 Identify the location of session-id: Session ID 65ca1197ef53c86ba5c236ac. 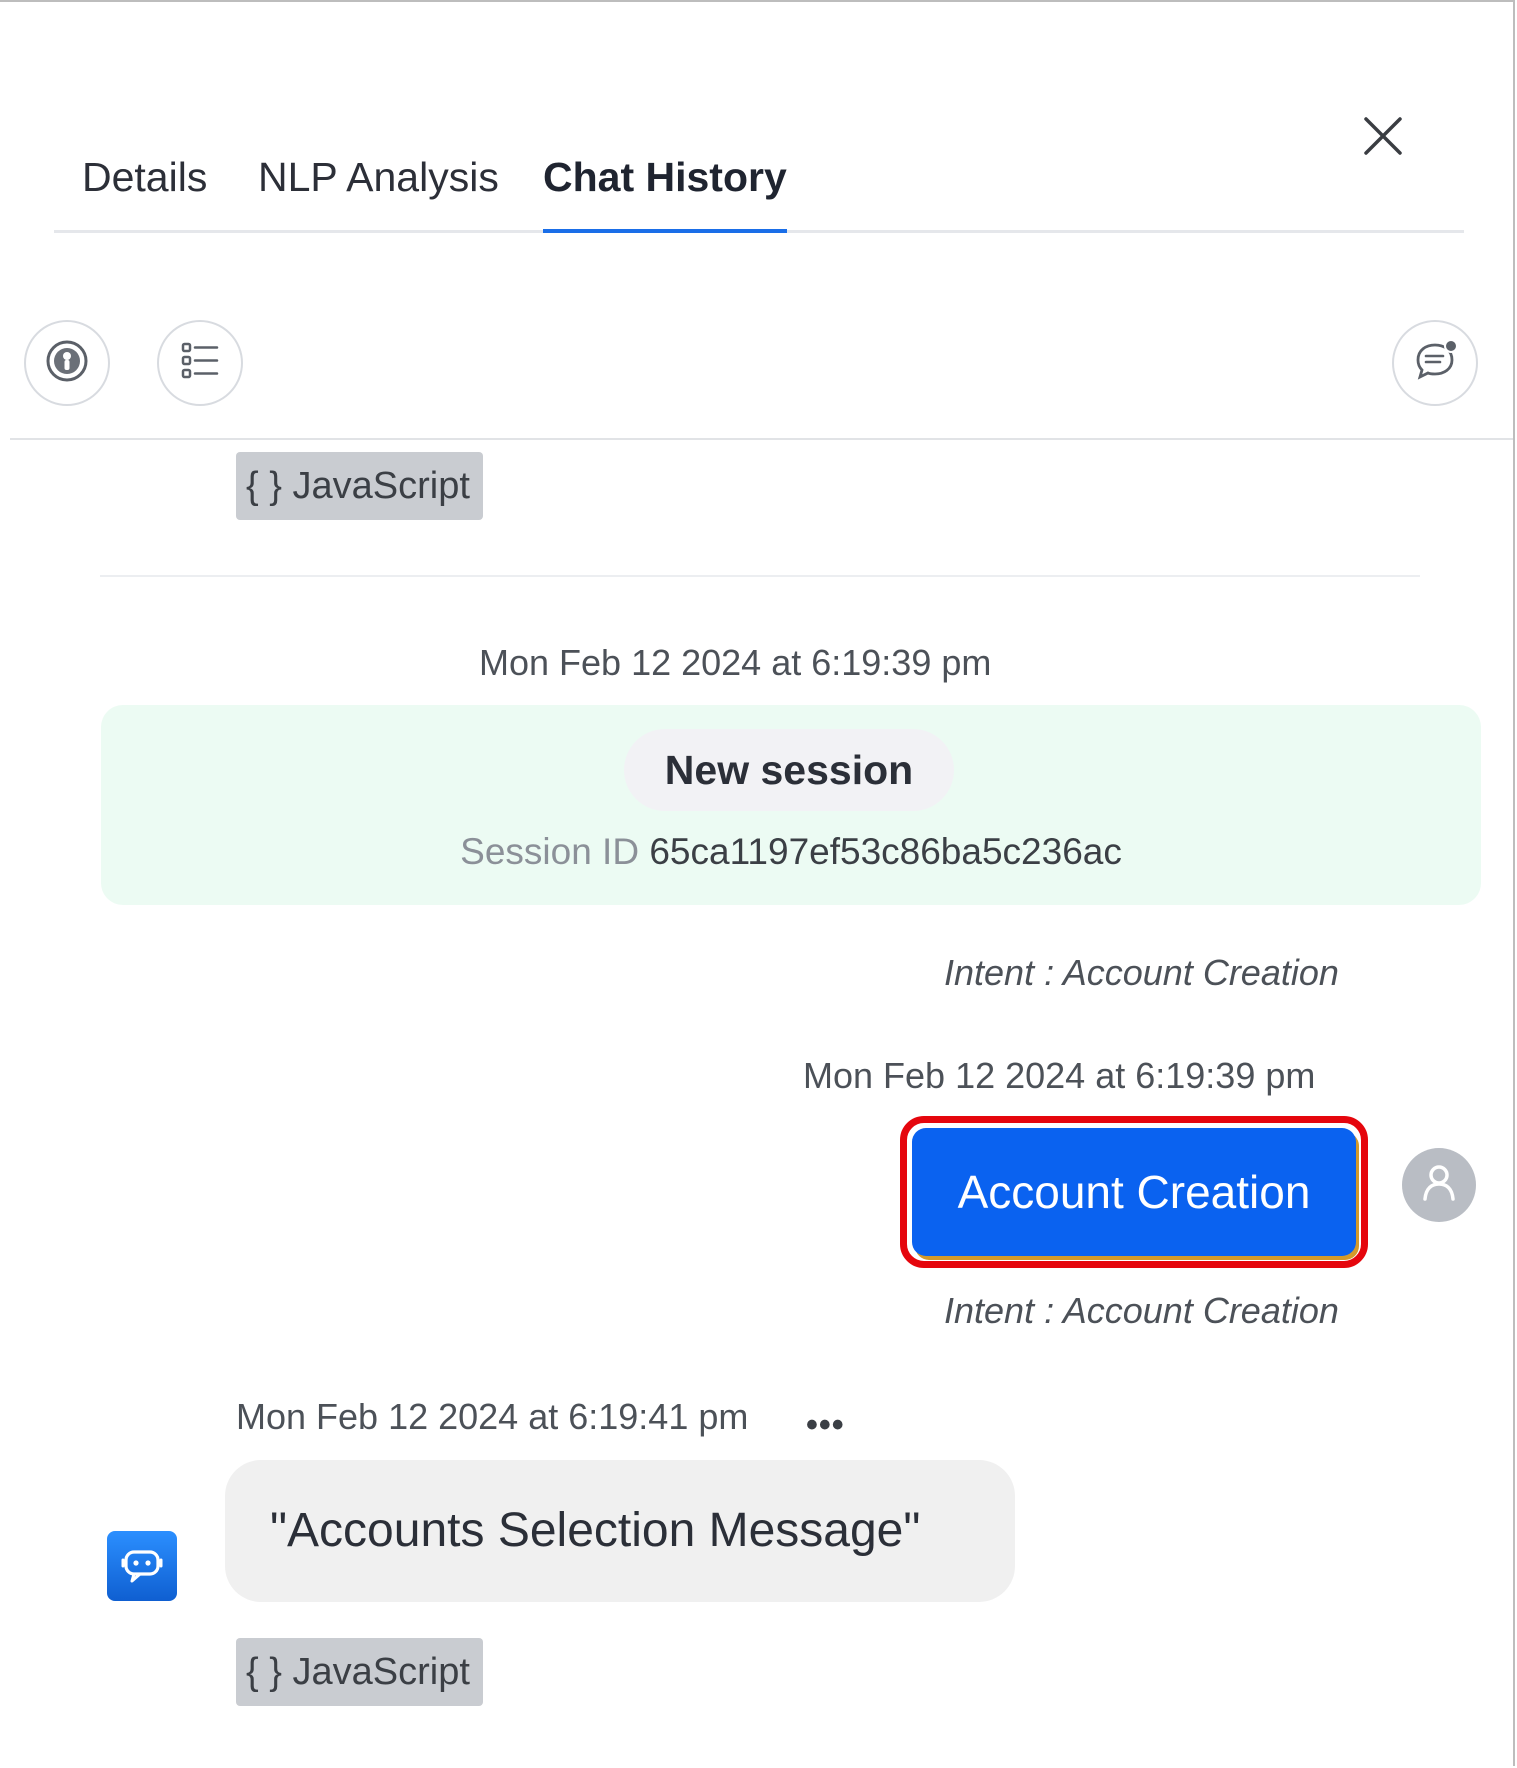
(791, 852).